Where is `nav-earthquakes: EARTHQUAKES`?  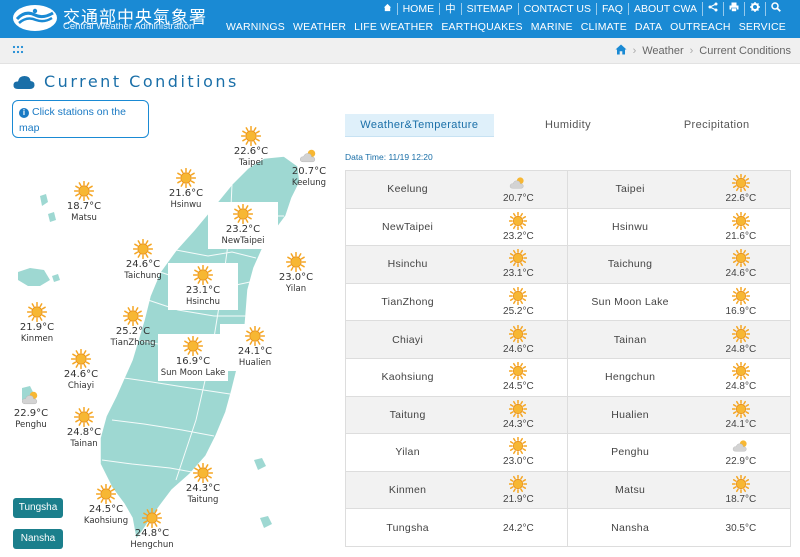 nav-earthquakes: EARTHQUAKES is located at coordinates (481, 27).